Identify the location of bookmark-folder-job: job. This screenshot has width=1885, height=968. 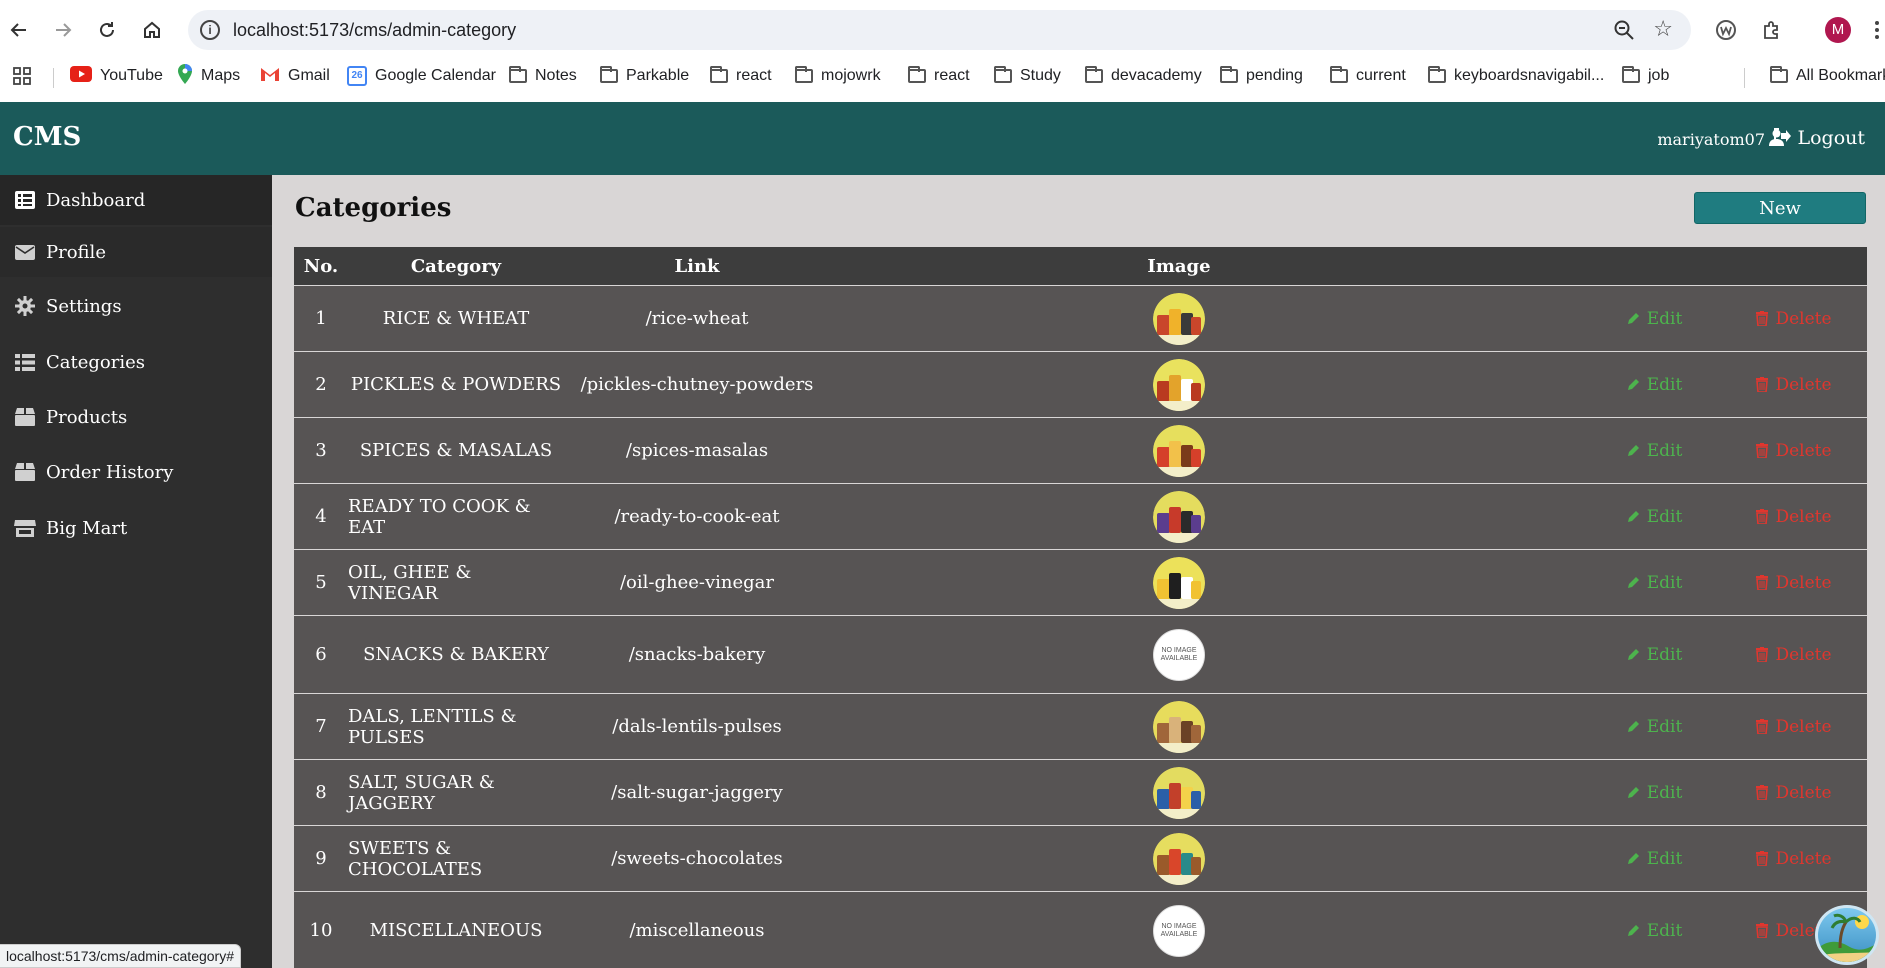
(1645, 76).